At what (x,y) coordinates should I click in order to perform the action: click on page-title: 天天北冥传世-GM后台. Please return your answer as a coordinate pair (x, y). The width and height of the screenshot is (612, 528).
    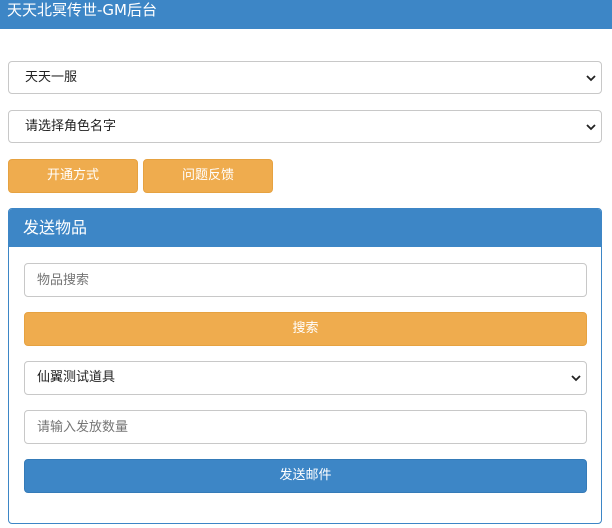
    Looking at the image, I should click on (82, 10).